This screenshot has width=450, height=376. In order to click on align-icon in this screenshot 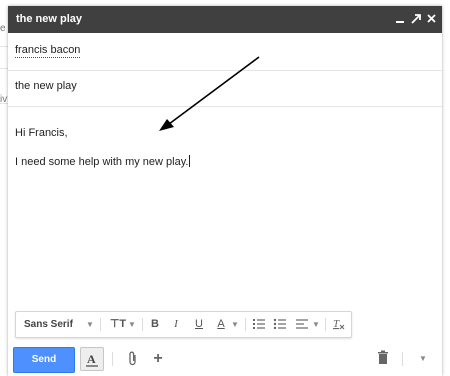, I will do `click(302, 324)`.